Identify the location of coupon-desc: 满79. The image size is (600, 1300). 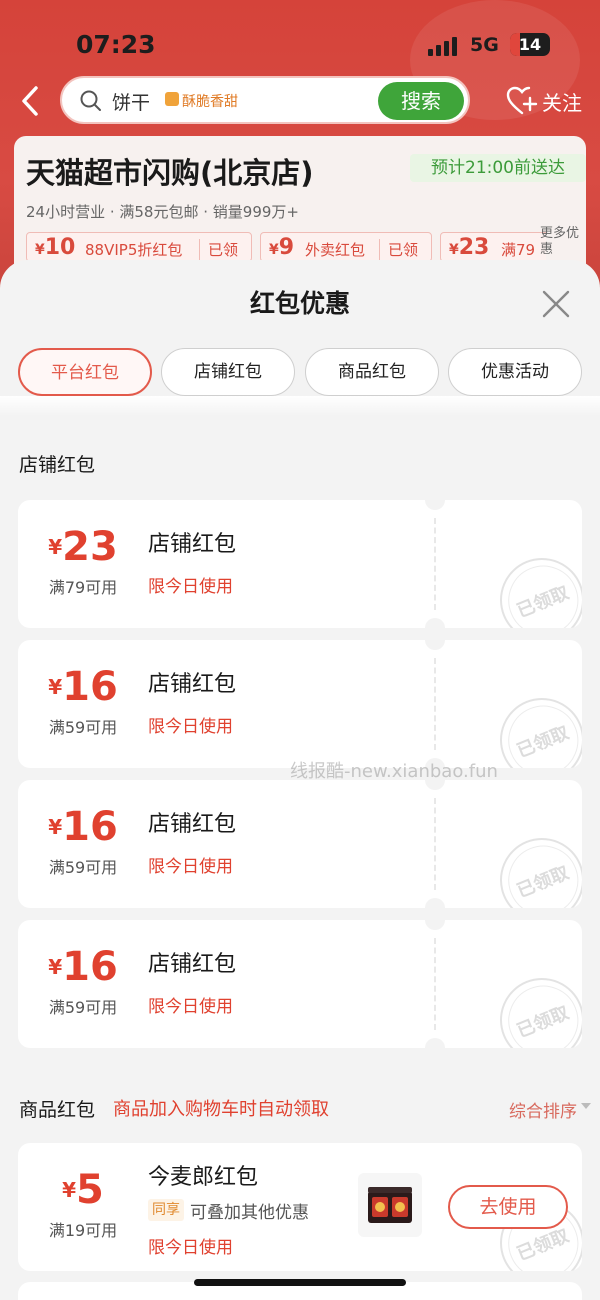
(518, 250).